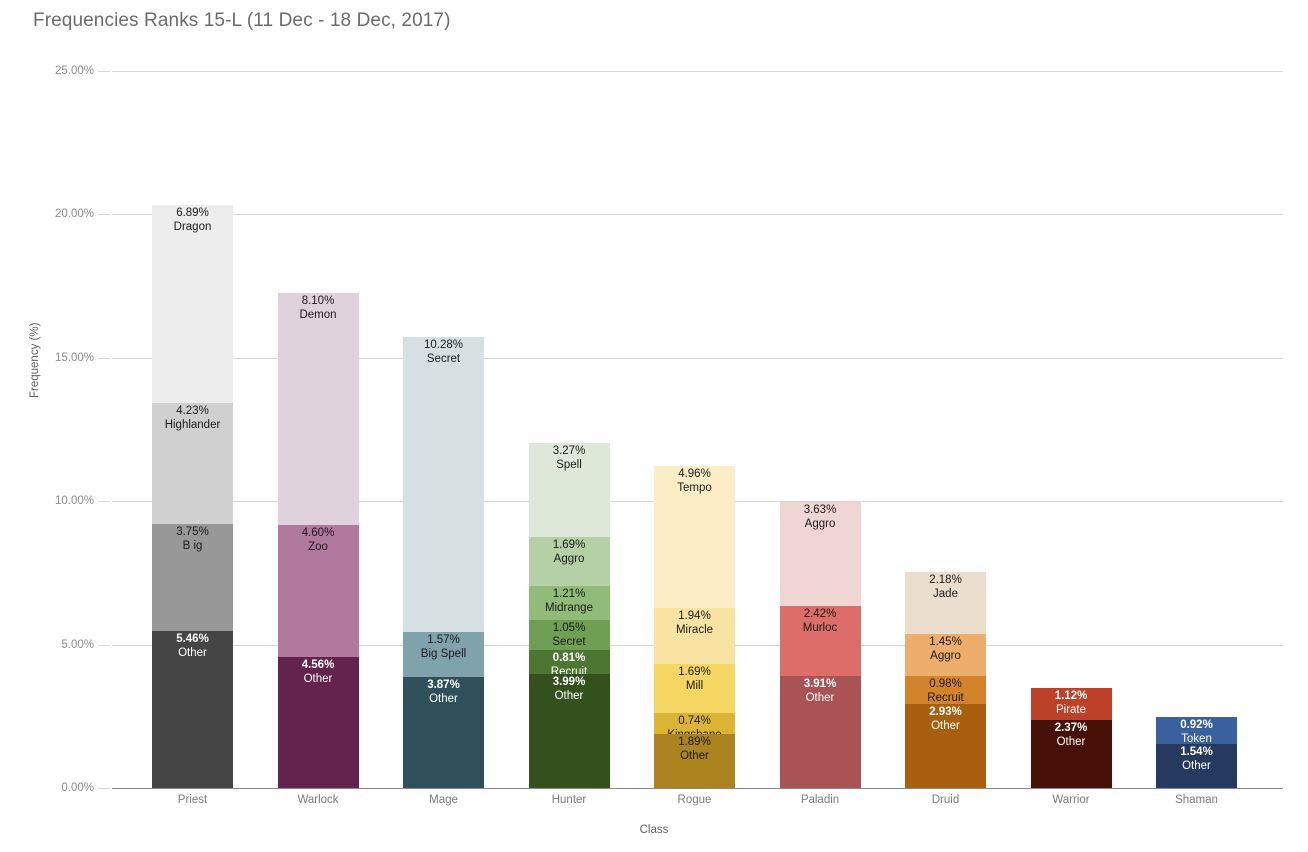  What do you see at coordinates (945, 683) in the screenshot?
I see `bar-segment-value: 0.98%` at bounding box center [945, 683].